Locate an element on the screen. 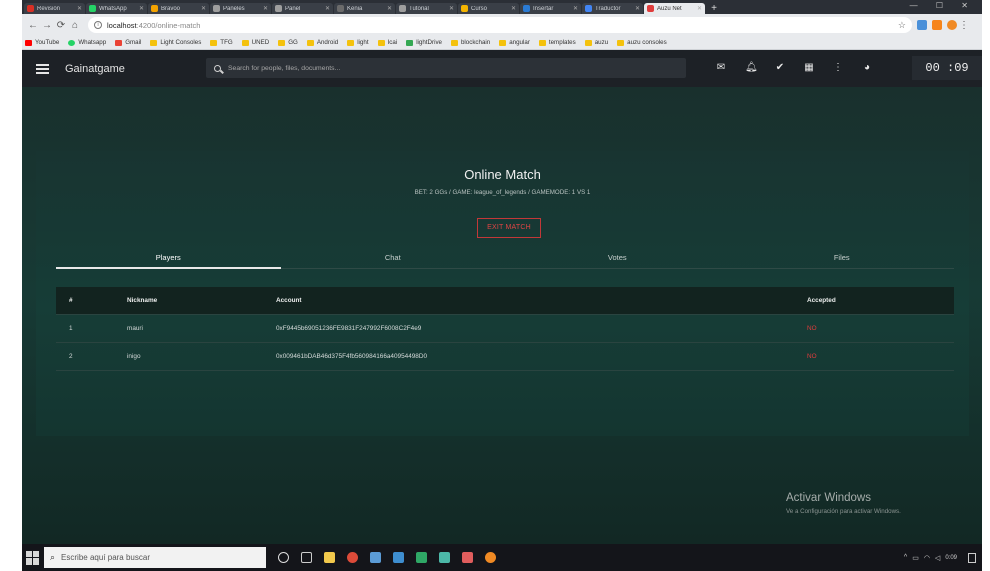 This screenshot has width=990, height=571. chevron-up-icon: ^ is located at coordinates (905, 557).